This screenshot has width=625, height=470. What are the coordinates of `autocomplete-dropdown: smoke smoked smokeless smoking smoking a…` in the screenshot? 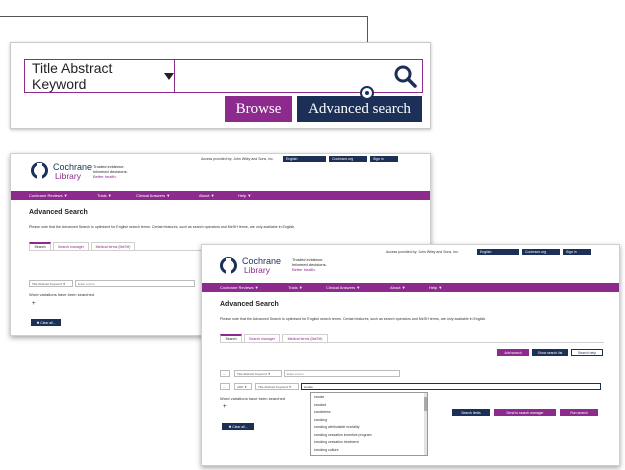 It's located at (369, 424).